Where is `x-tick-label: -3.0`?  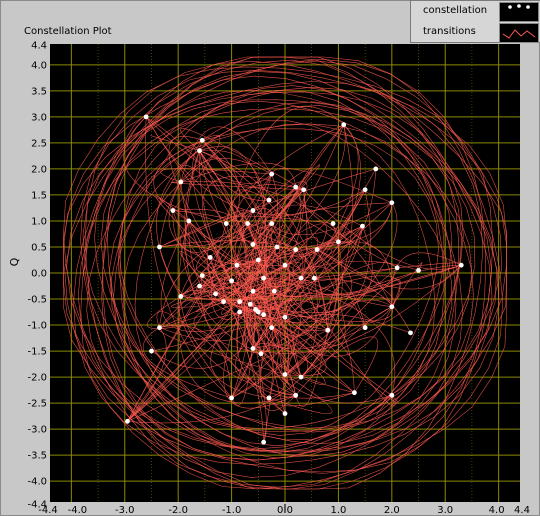
x-tick-label: -3.0 is located at coordinates (125, 510).